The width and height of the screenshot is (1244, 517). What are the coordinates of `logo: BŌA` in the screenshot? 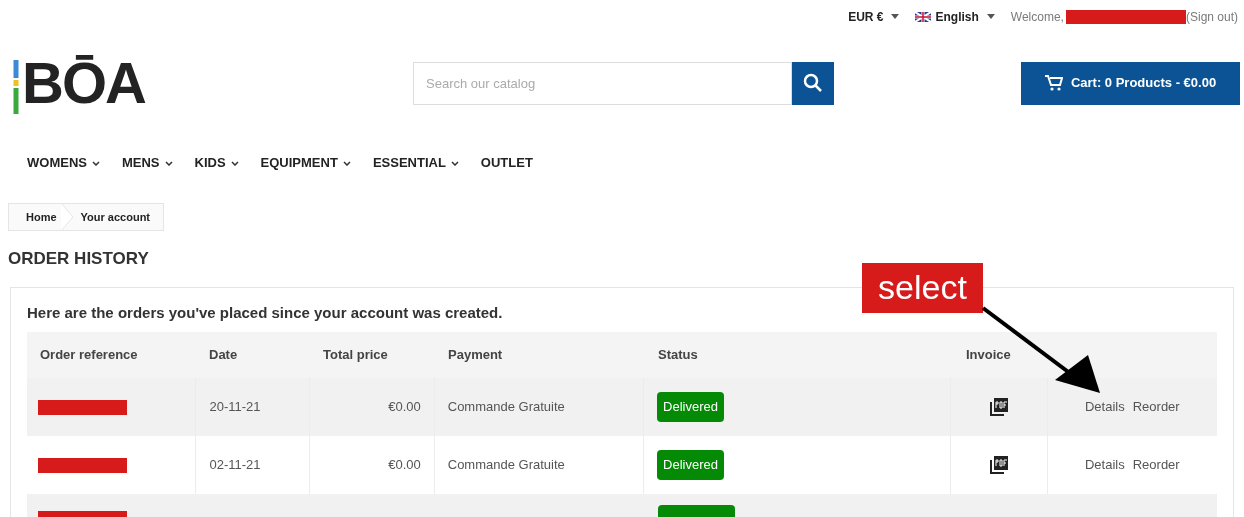 It's located at (85, 83).